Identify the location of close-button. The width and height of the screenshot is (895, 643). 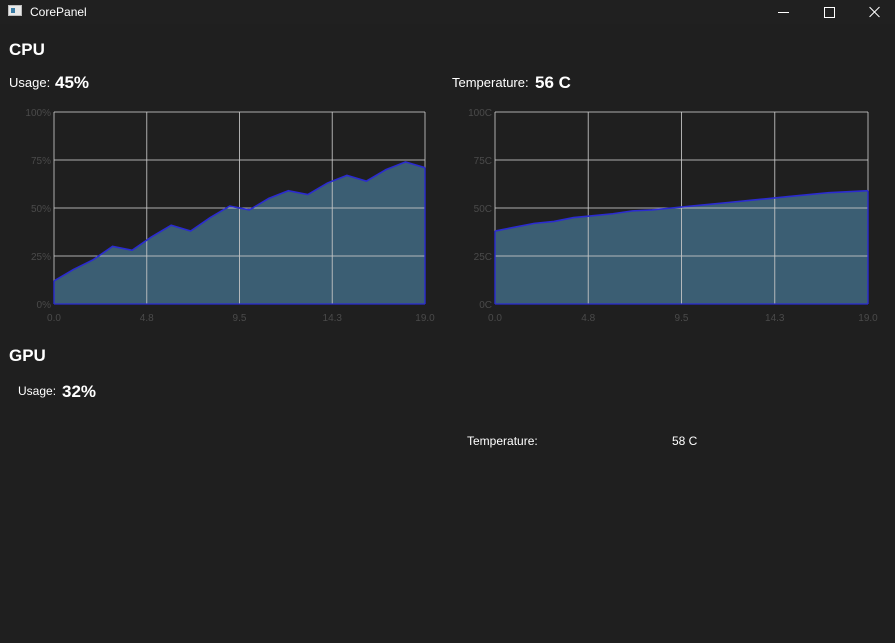
(873, 12).